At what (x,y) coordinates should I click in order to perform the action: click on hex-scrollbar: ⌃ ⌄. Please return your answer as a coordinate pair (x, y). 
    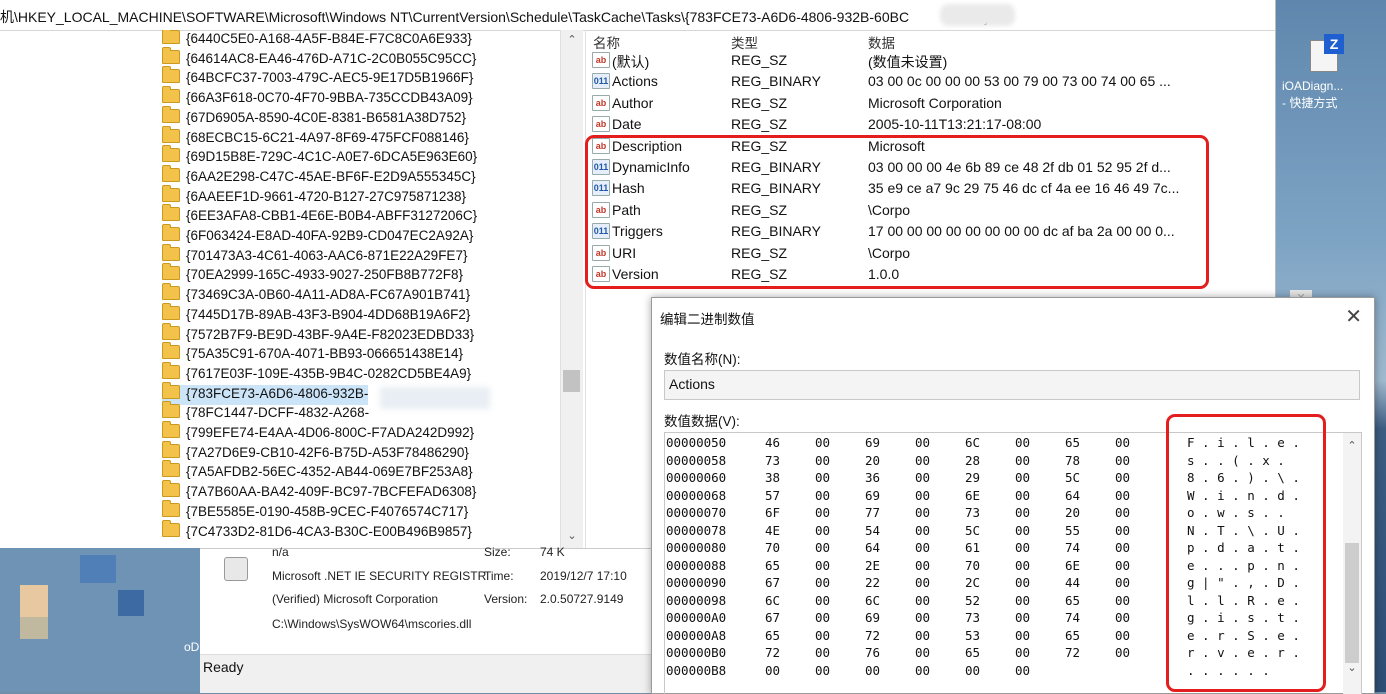
    Looking at the image, I should click on (1352, 563).